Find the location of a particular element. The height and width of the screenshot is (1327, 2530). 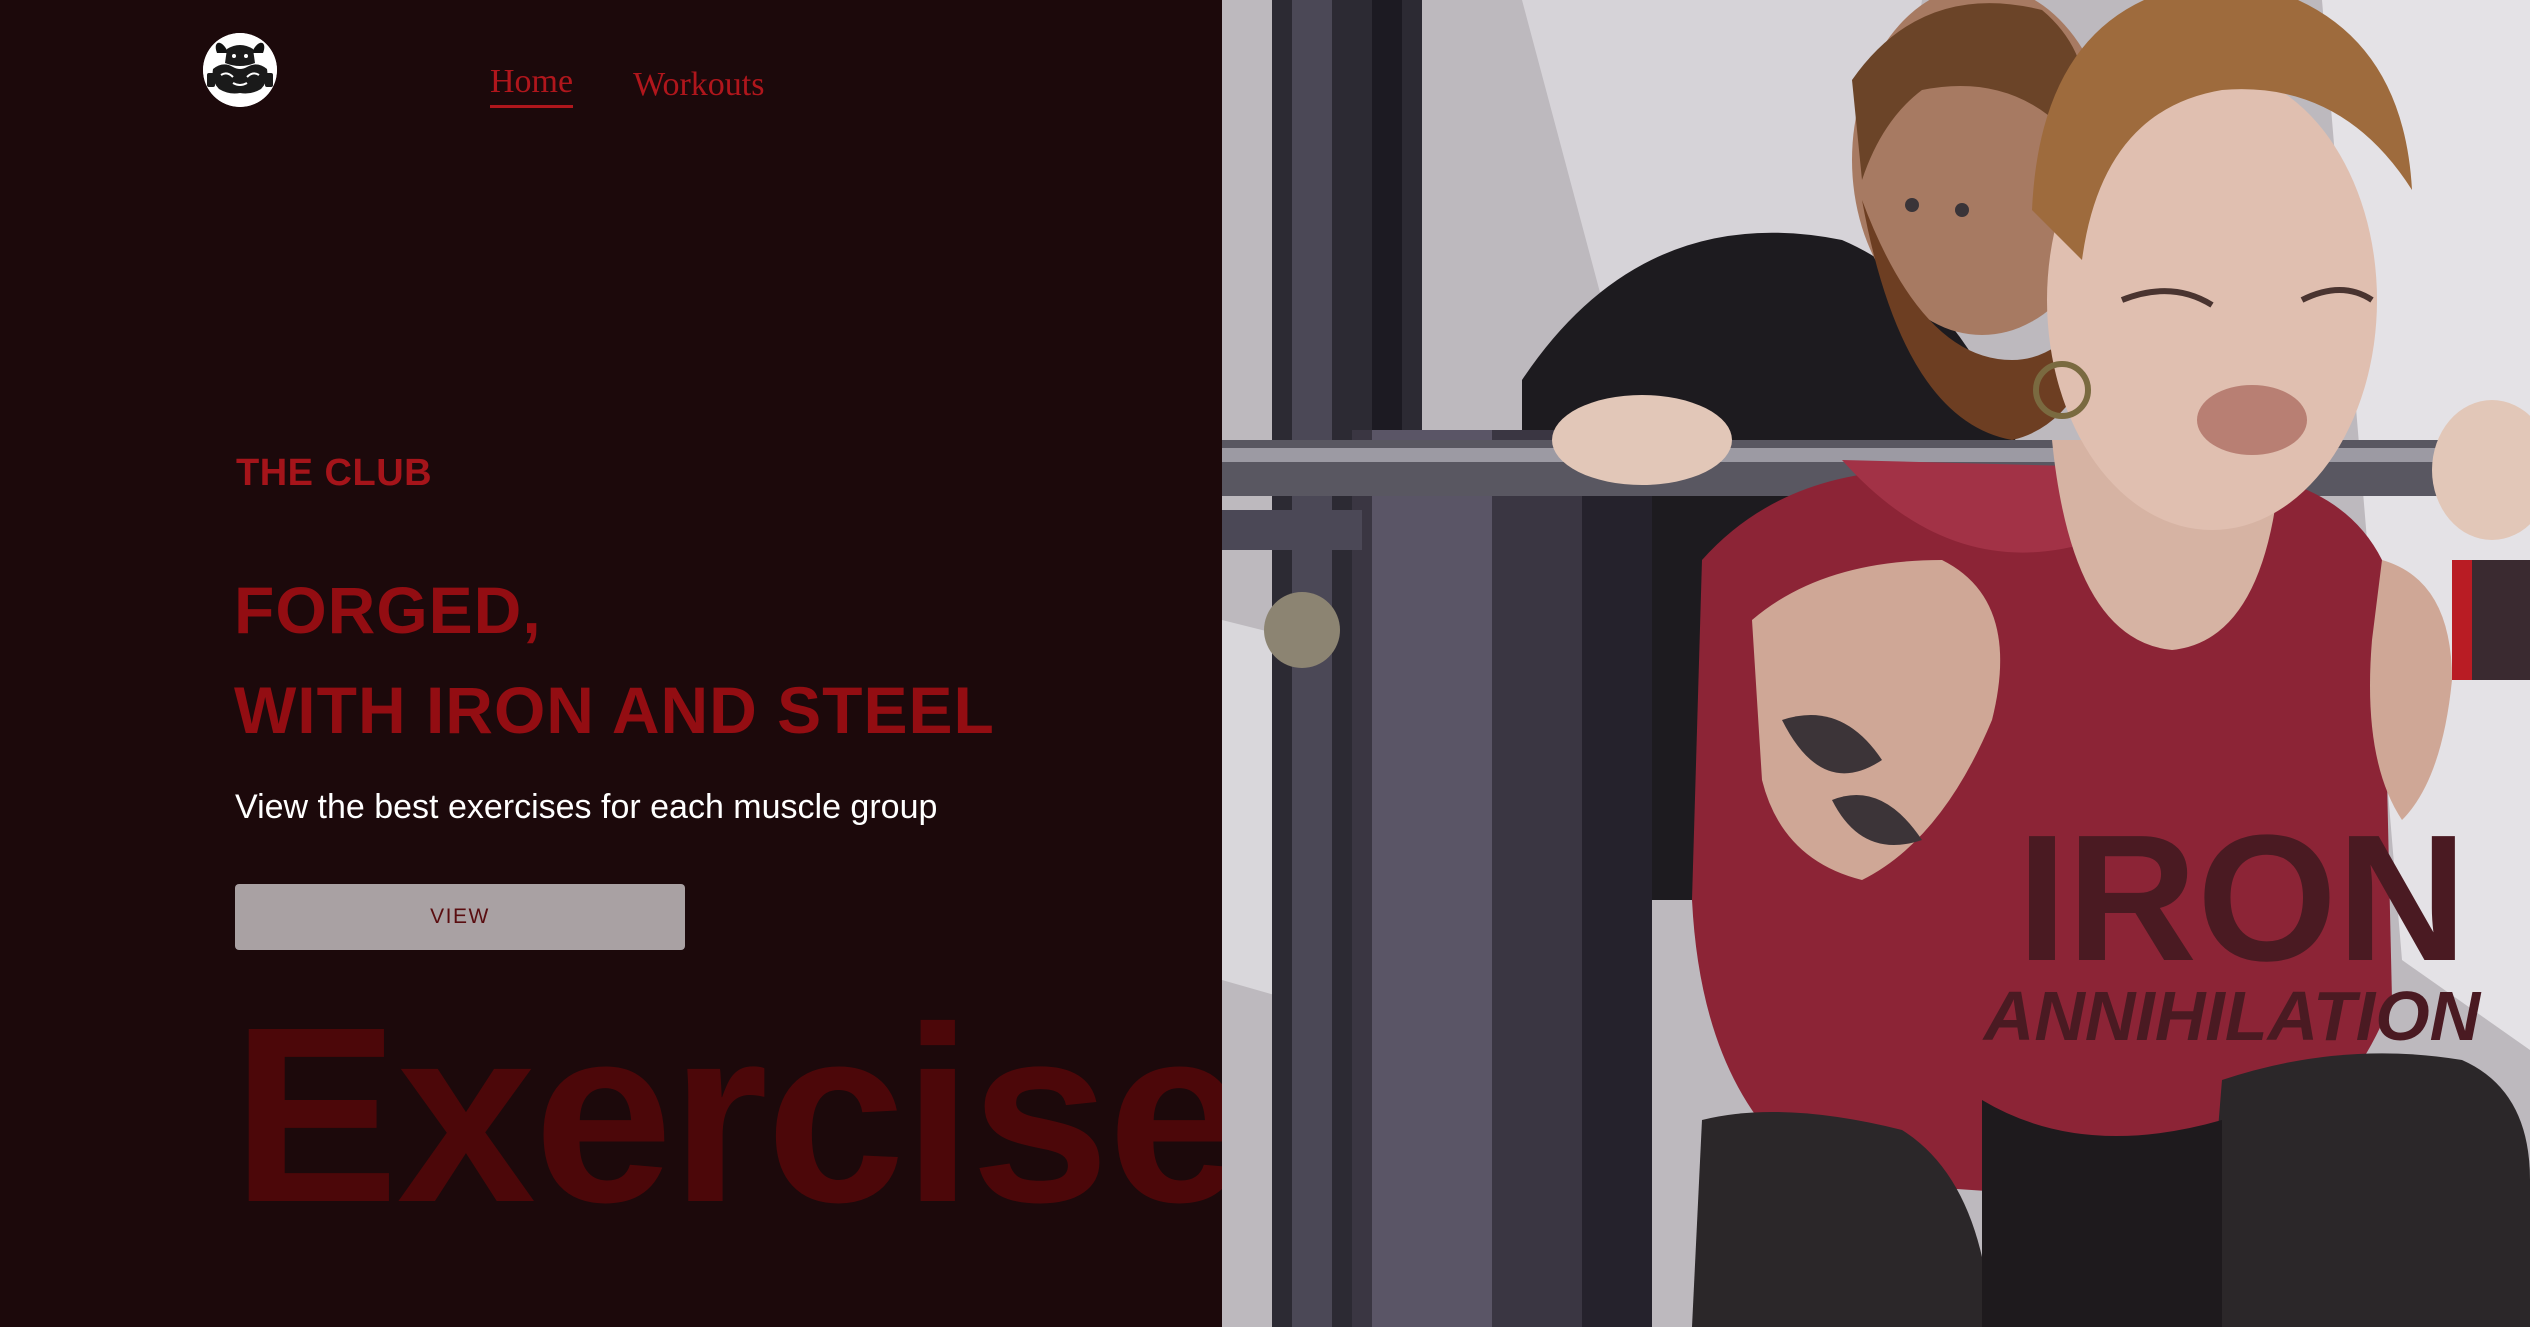

background-word: Exercise is located at coordinates (739, 1114).